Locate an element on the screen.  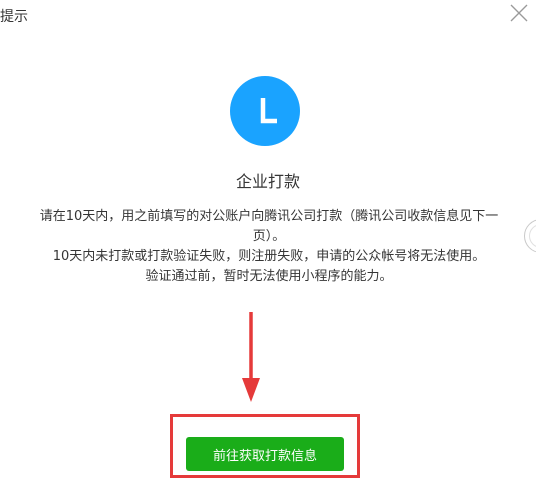
close-icon is located at coordinates (519, 13).